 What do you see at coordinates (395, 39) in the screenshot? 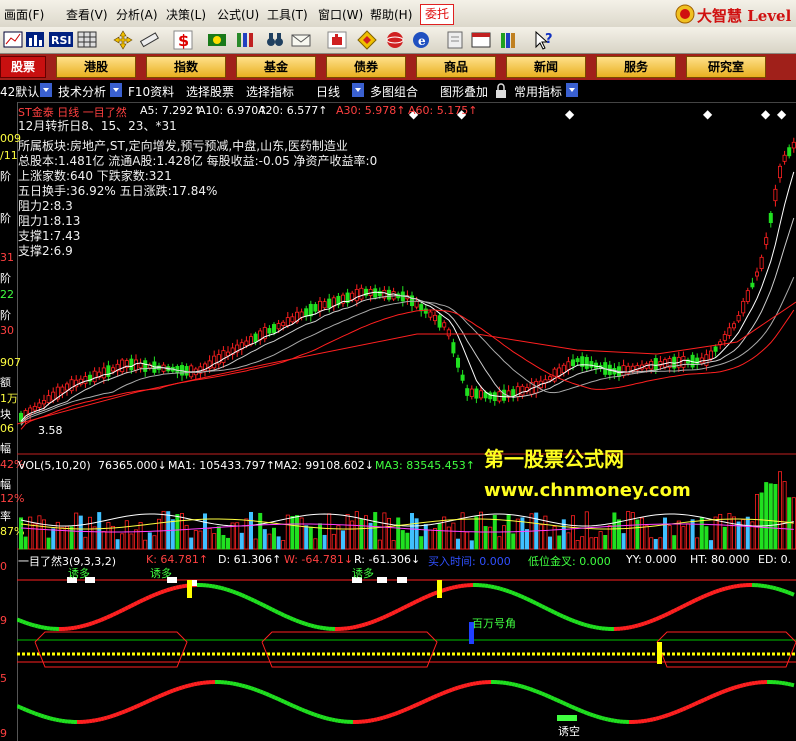
I see `globe-icon` at bounding box center [395, 39].